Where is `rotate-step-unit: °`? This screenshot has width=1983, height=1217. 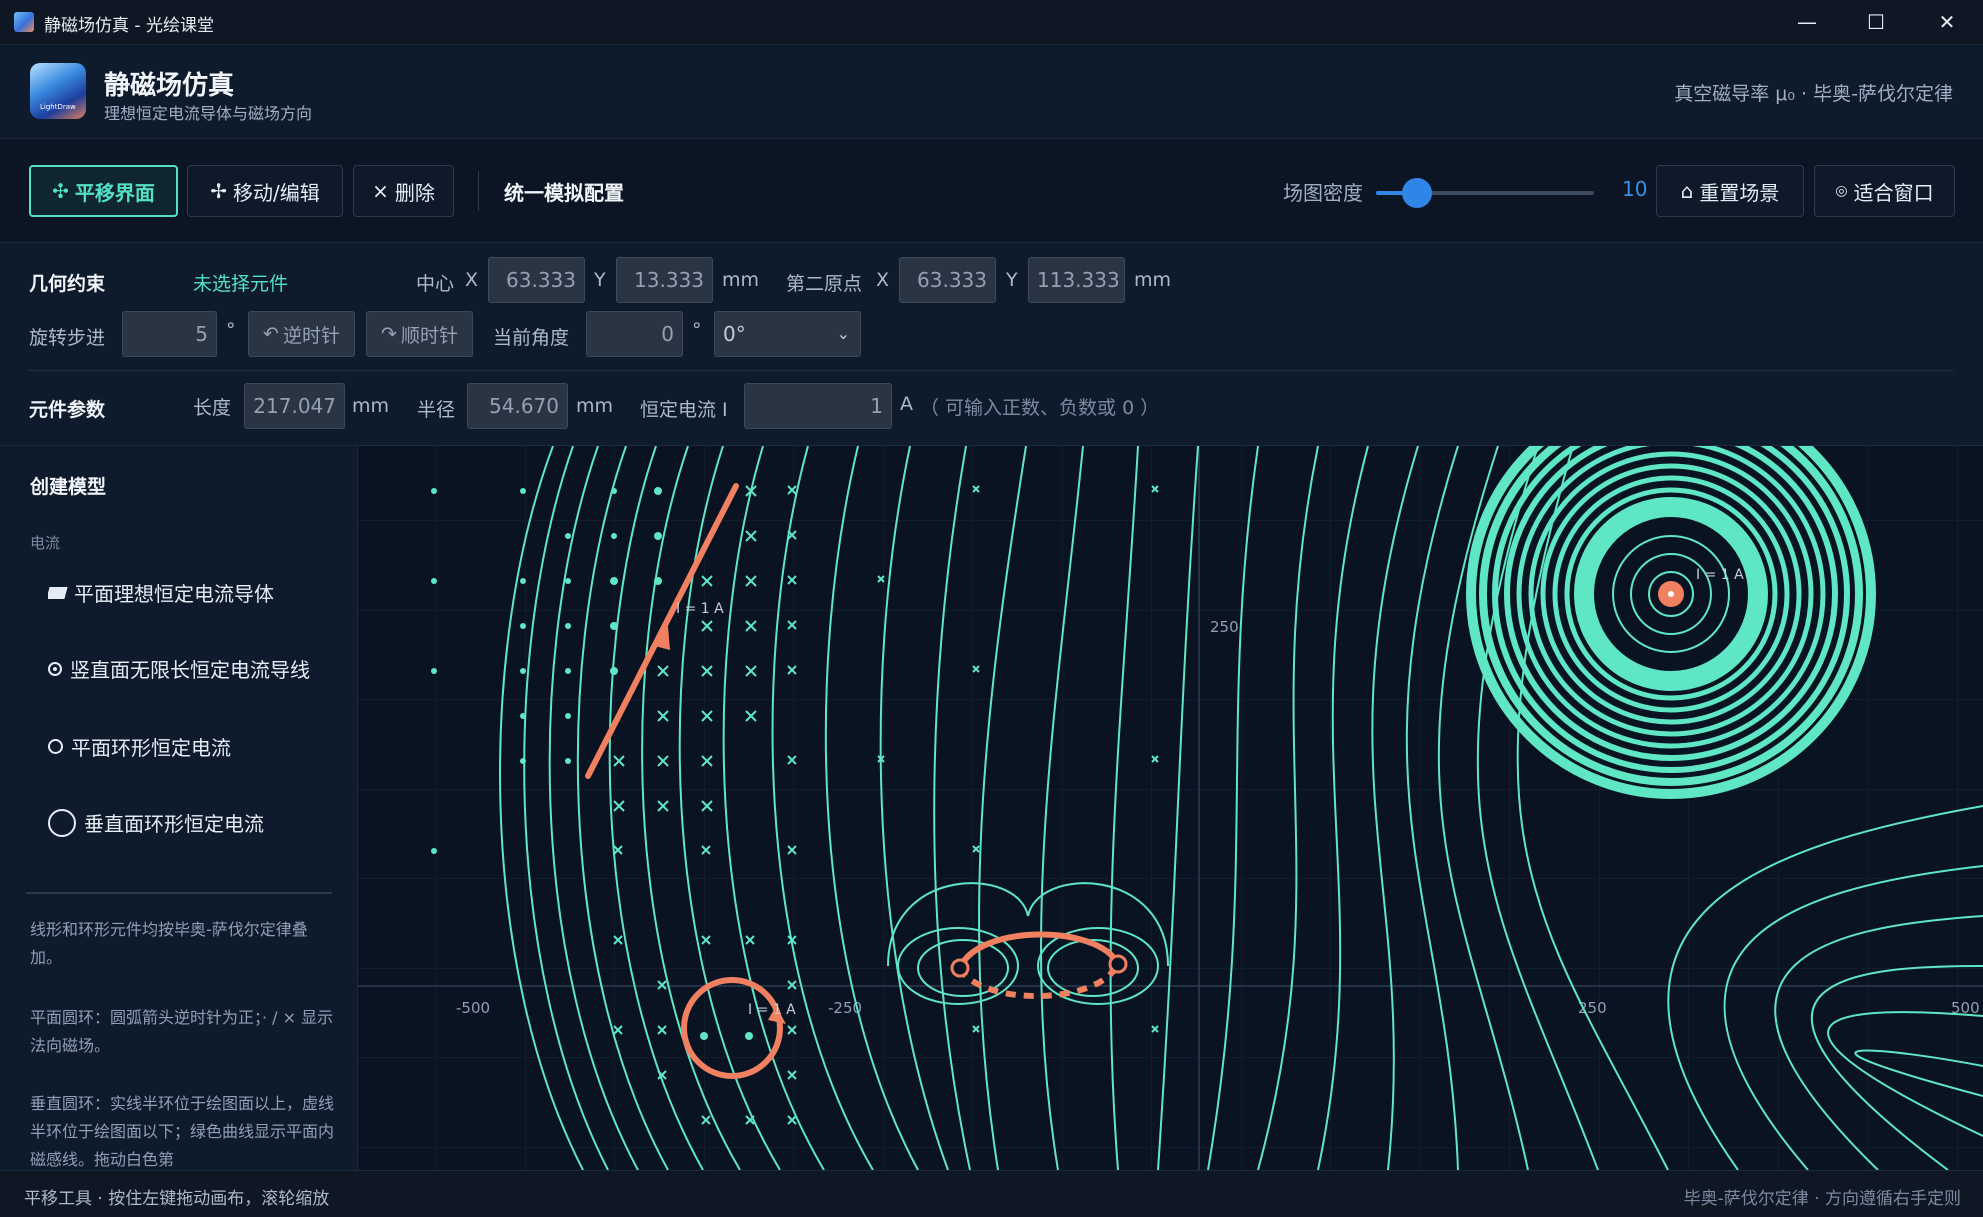 rotate-step-unit: ° is located at coordinates (231, 330).